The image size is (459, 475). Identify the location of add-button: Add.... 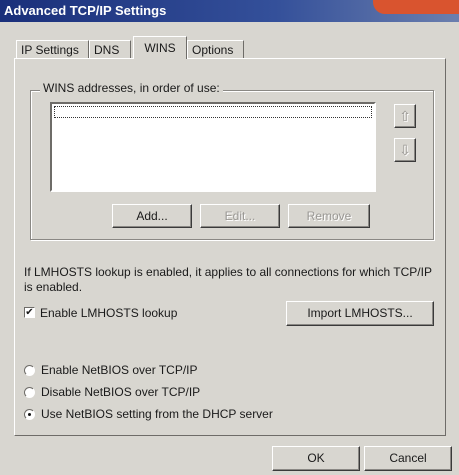
(152, 216).